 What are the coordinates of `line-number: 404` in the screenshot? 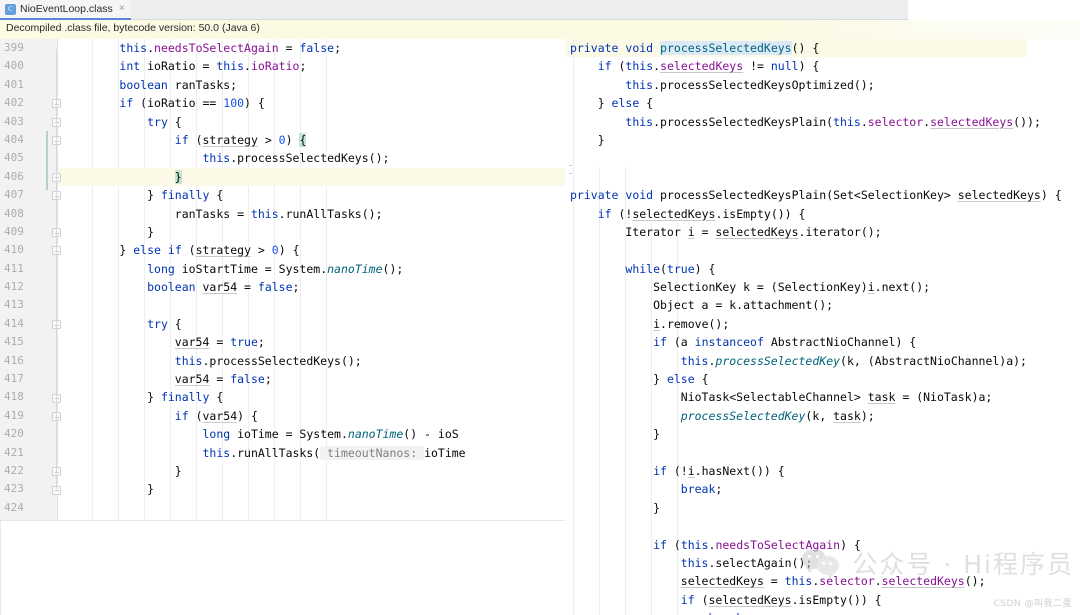 It's located at (14, 139).